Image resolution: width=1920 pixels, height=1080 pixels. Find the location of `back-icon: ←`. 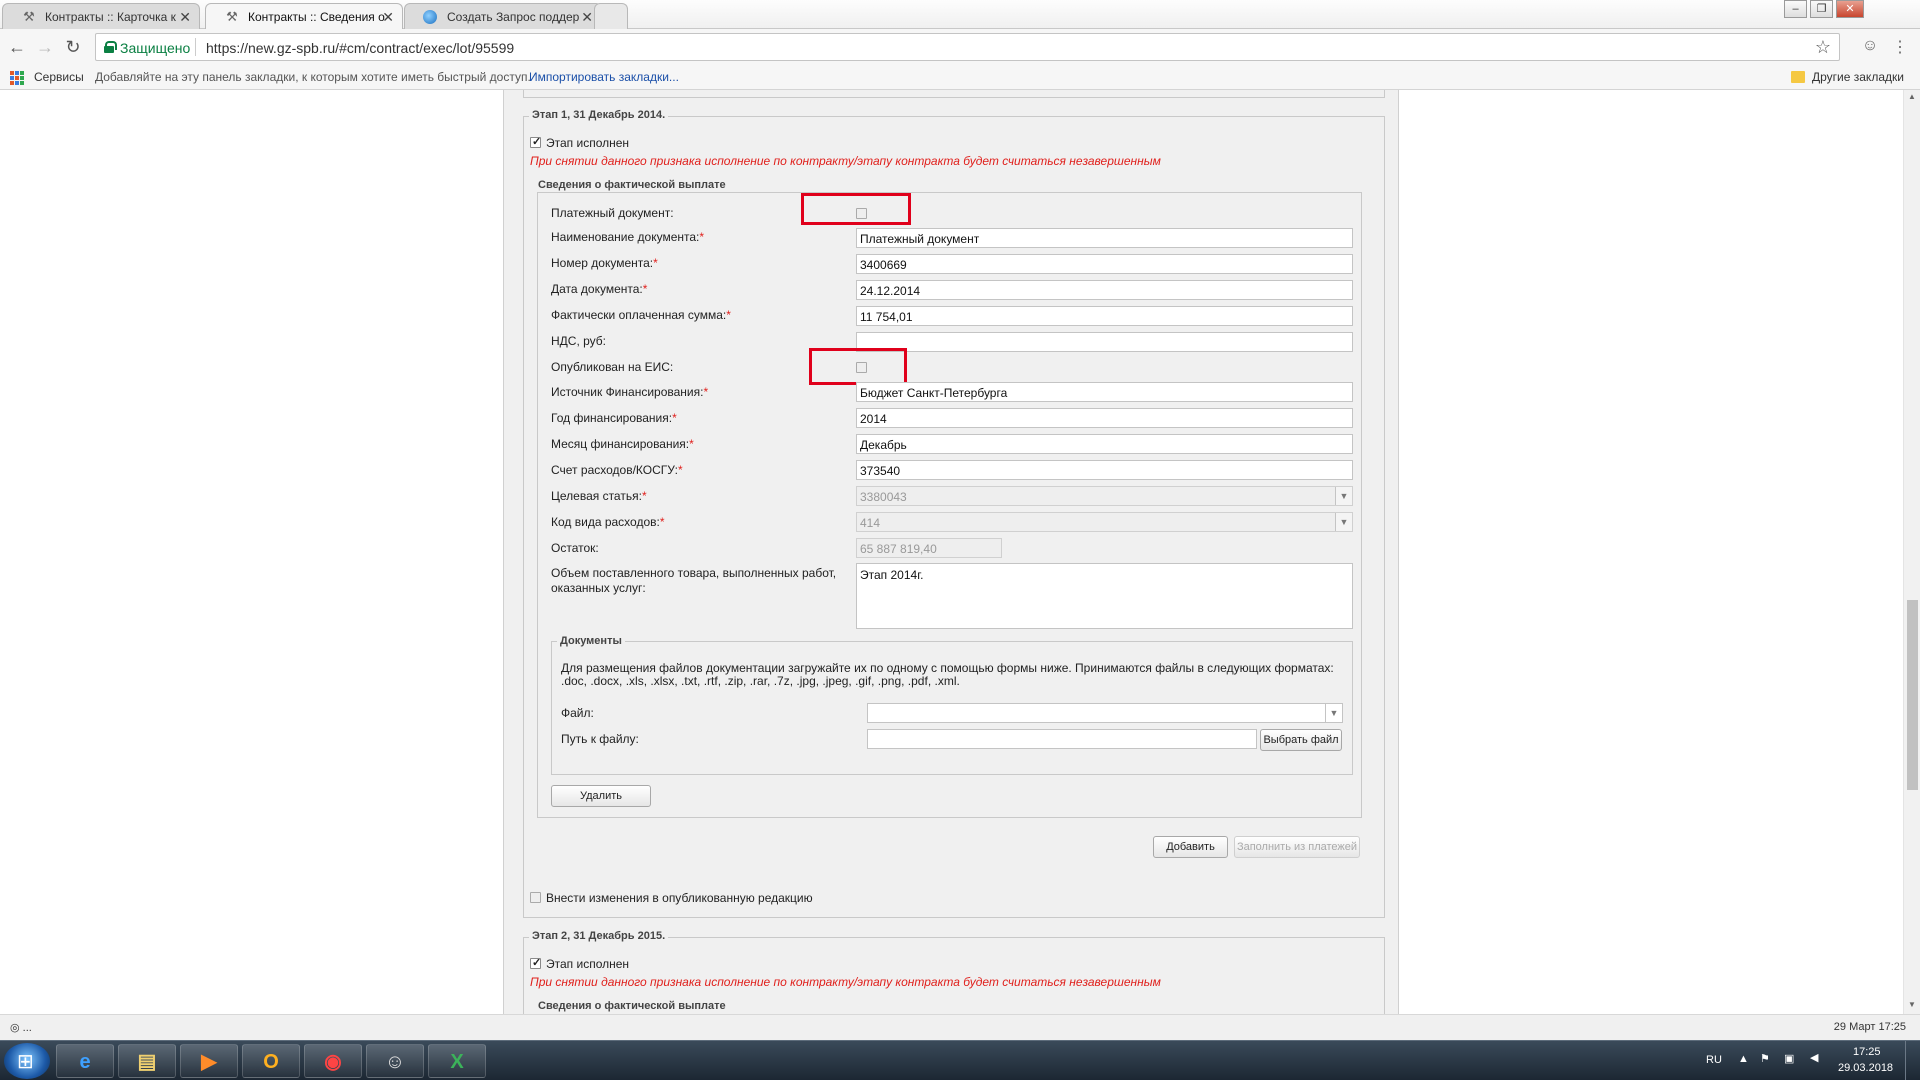

back-icon: ← is located at coordinates (17, 47).